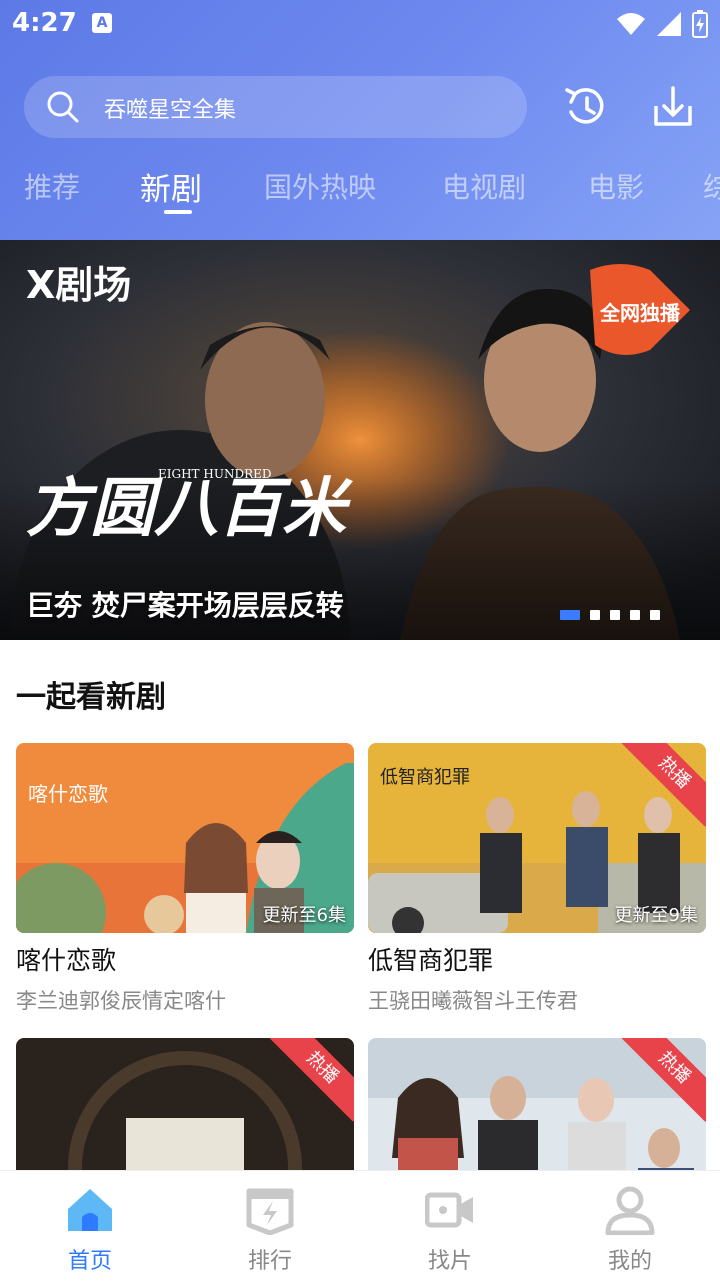 The width and height of the screenshot is (720, 1281). What do you see at coordinates (66, 960) in the screenshot?
I see `drama-title: 喀什恋歌` at bounding box center [66, 960].